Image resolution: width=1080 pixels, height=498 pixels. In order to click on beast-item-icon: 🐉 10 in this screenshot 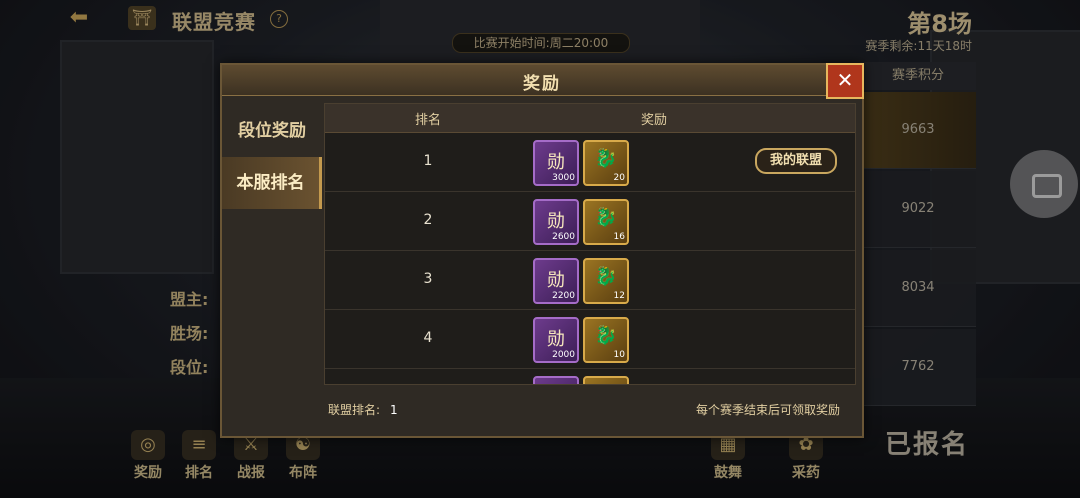, I will do `click(606, 340)`.